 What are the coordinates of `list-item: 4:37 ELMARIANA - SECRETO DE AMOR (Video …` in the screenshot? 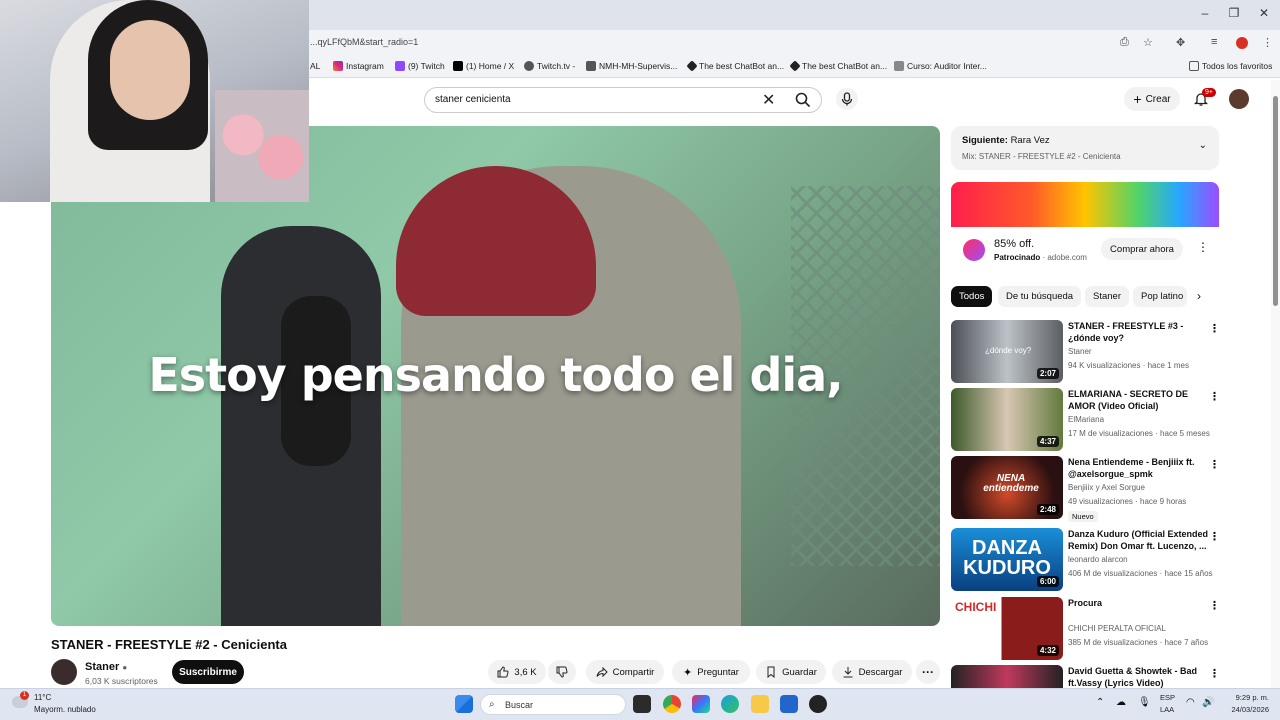 It's located at (1091, 420).